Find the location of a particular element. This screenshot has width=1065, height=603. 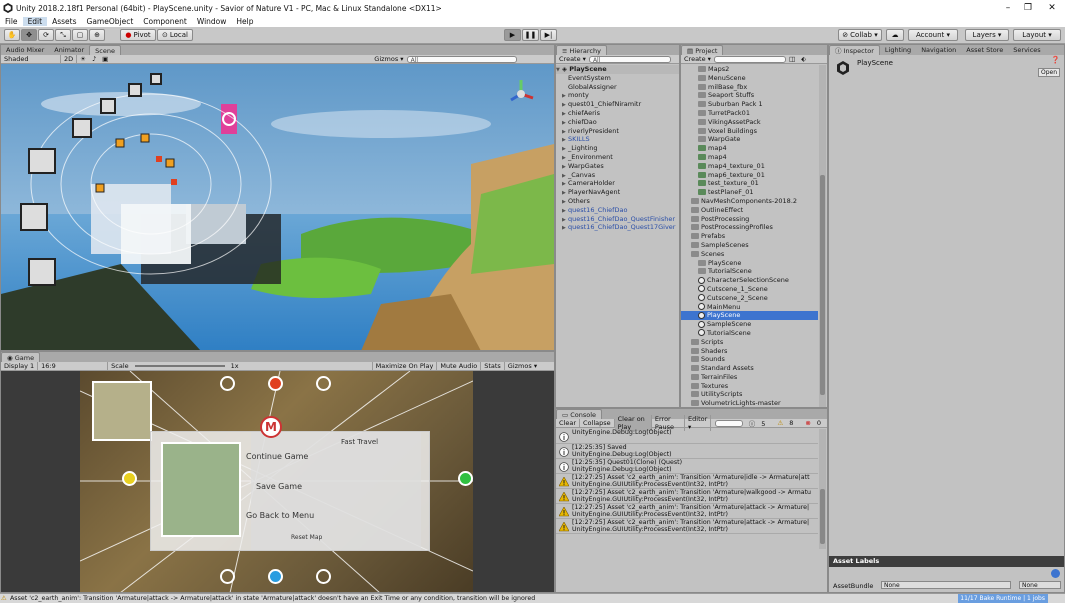

project-item: map6_texture_01 is located at coordinates (749, 175).